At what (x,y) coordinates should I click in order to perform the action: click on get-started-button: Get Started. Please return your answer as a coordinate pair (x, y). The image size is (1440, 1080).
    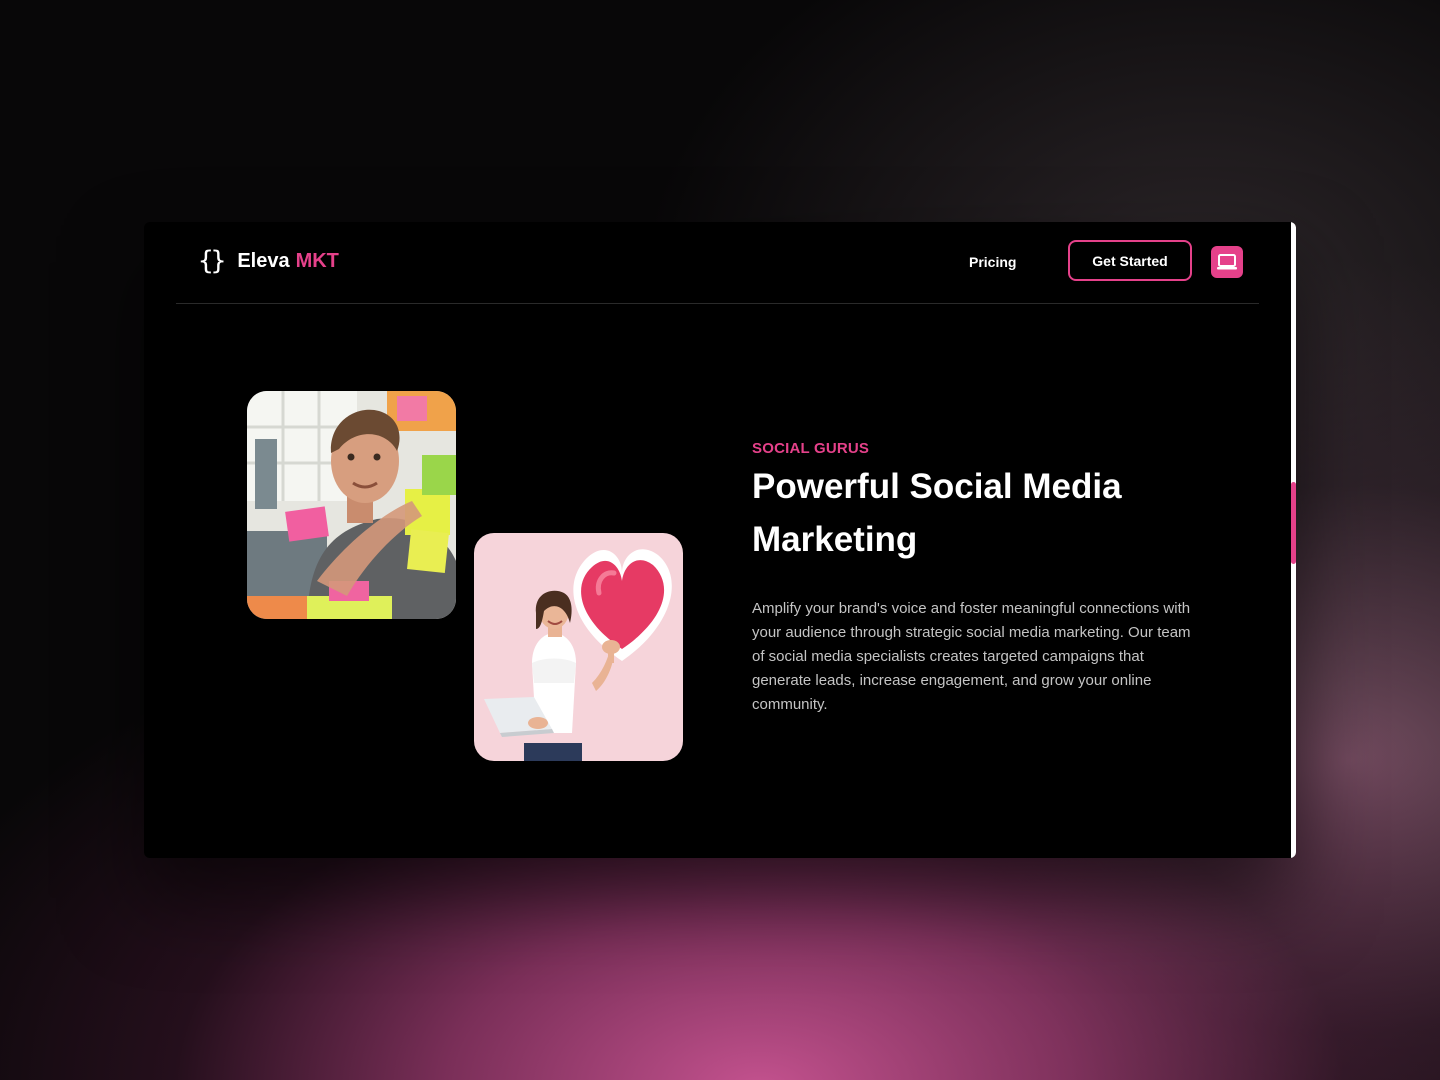
    Looking at the image, I should click on (1130, 260).